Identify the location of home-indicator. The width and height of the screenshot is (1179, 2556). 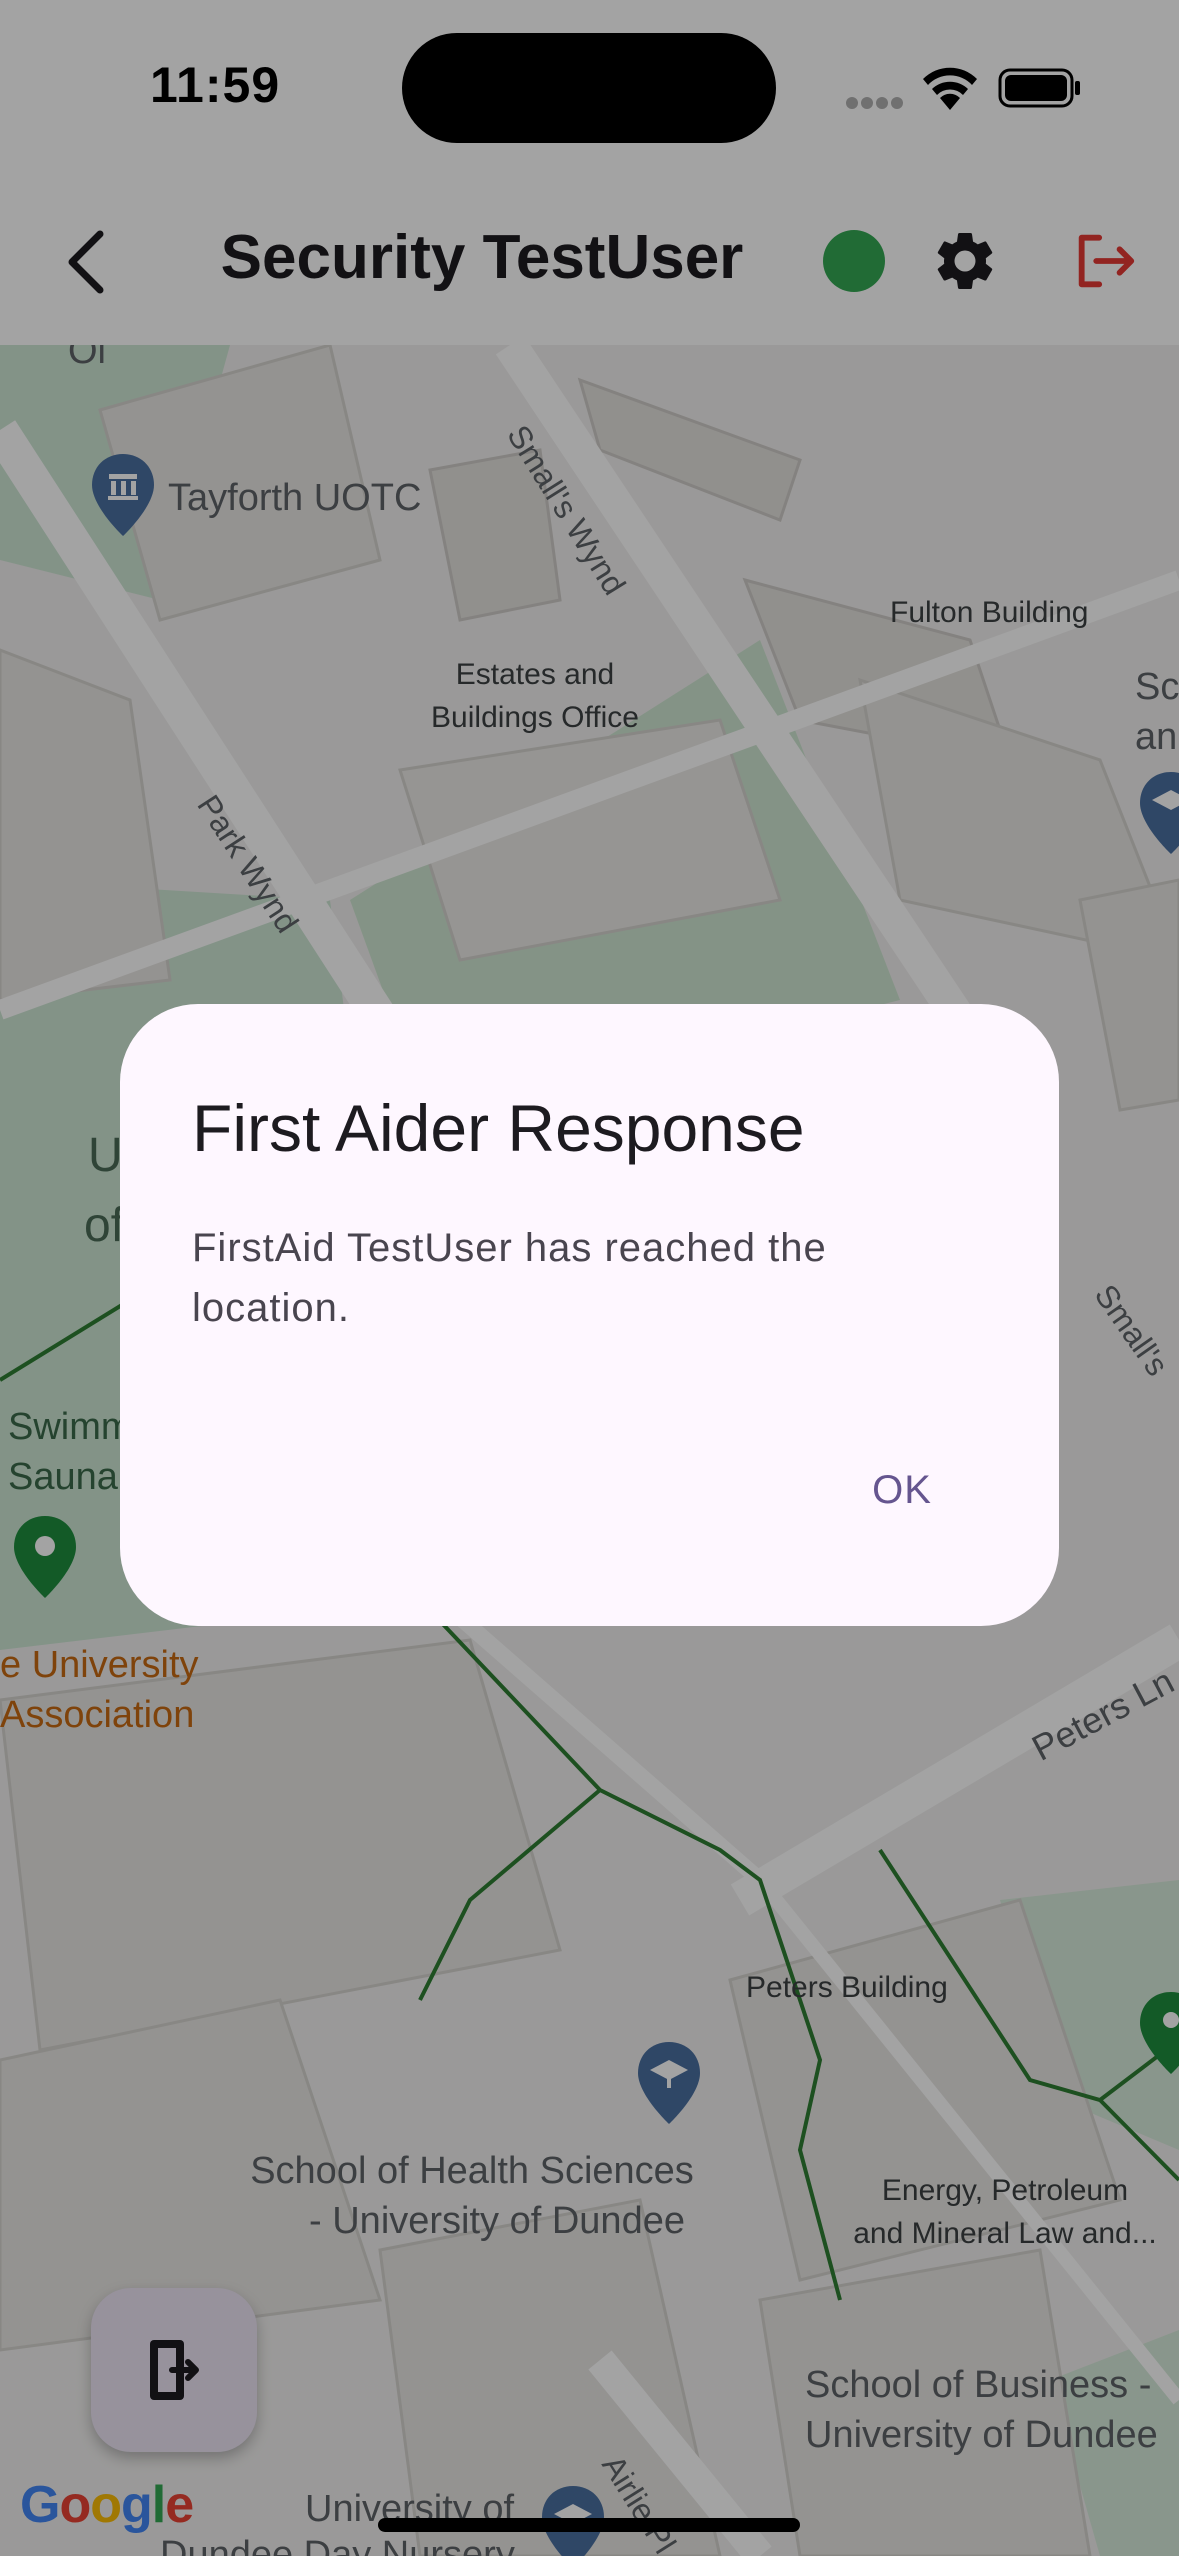
(589, 2525).